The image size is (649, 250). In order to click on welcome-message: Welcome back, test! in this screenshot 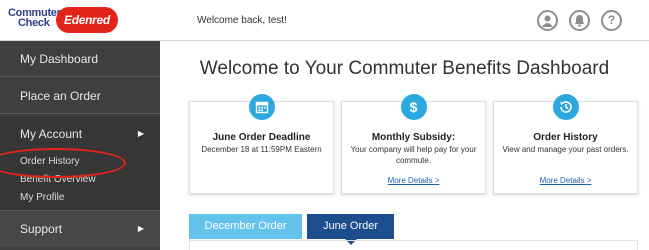, I will do `click(242, 20)`.